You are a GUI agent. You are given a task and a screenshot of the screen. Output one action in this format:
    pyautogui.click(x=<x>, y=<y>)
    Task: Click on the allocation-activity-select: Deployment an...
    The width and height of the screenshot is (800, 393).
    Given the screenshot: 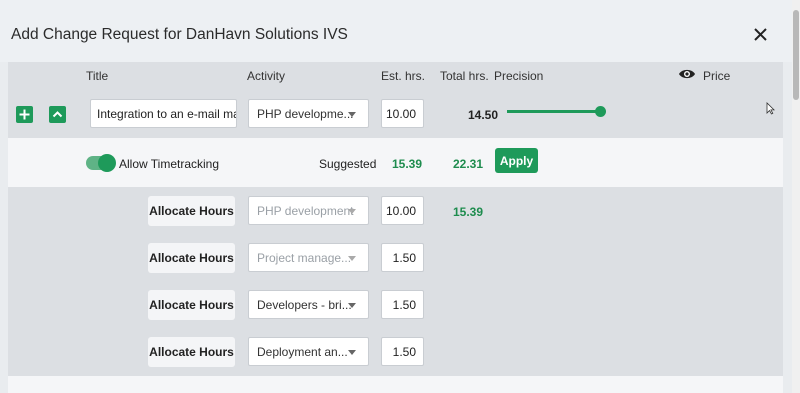 What is the action you would take?
    pyautogui.click(x=308, y=351)
    